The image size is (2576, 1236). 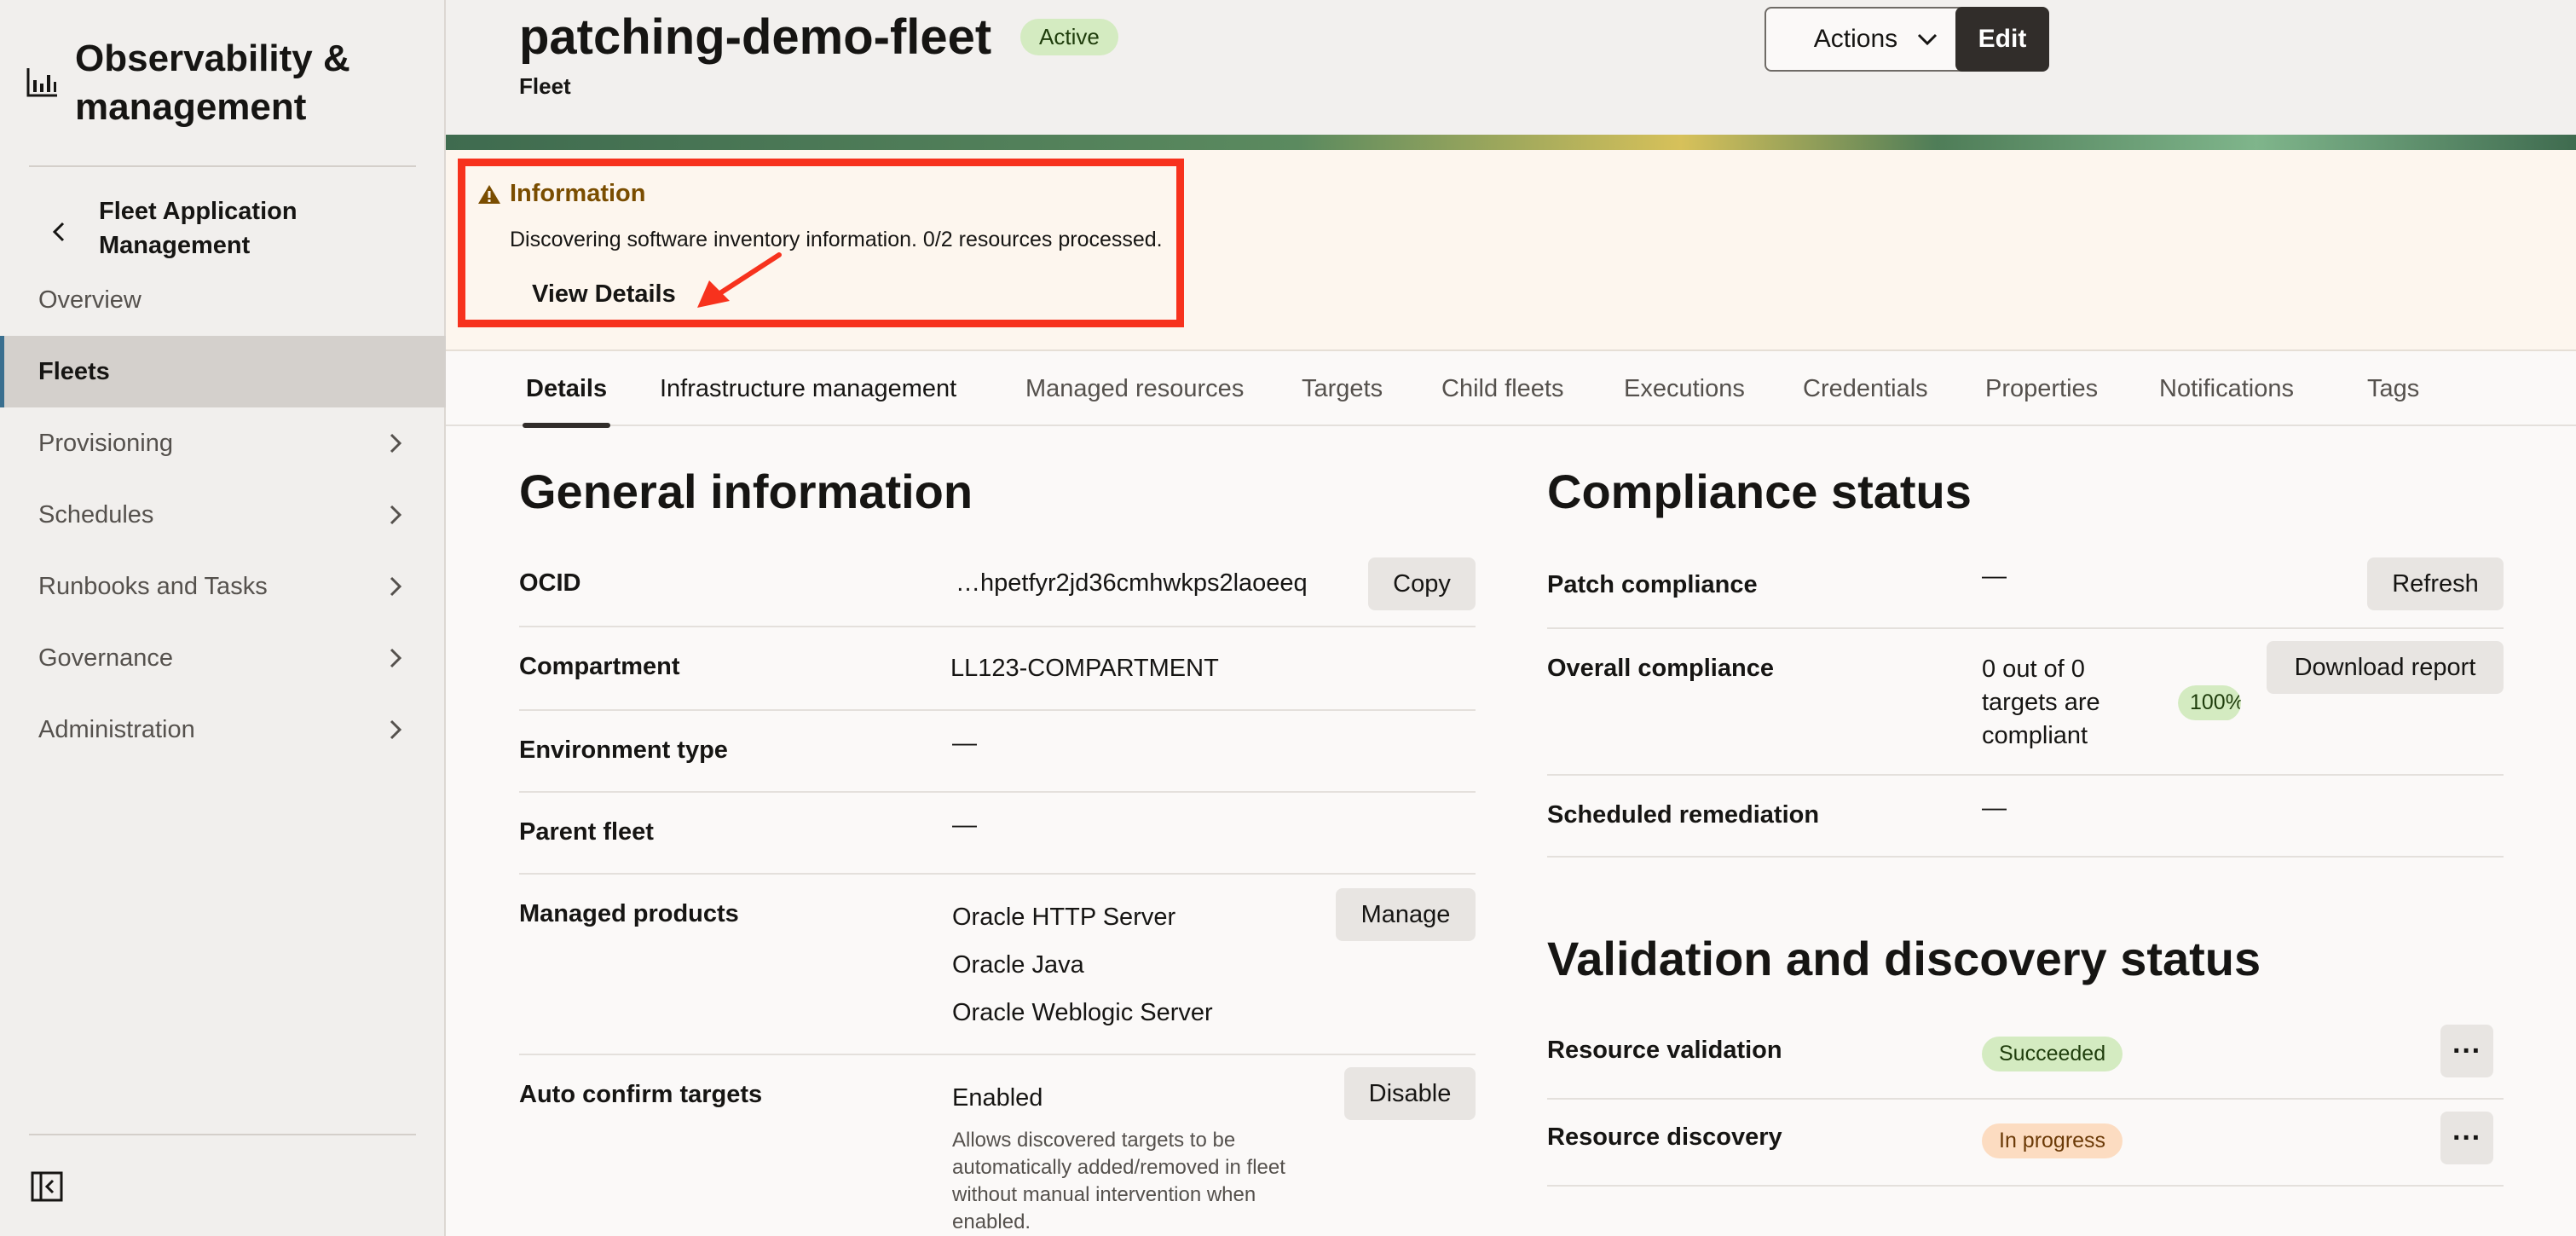 What do you see at coordinates (223, 515) in the screenshot?
I see `sidebar-item-schedules: Schedules` at bounding box center [223, 515].